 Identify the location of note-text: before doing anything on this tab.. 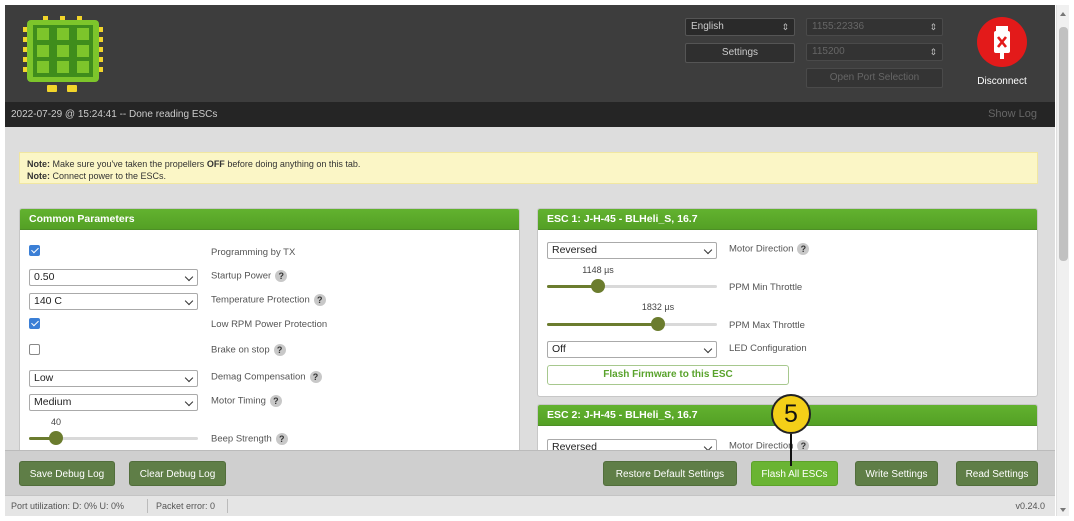
(292, 164).